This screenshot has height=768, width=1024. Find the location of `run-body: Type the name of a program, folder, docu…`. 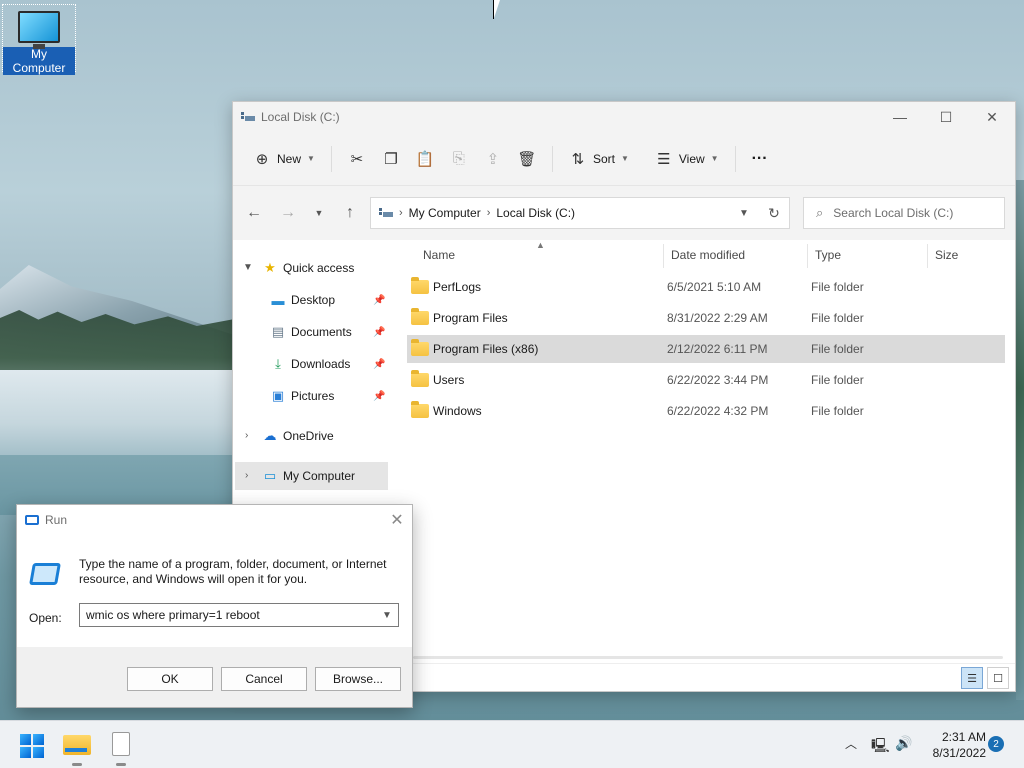

run-body: Type the name of a program, folder, docu… is located at coordinates (214, 591).